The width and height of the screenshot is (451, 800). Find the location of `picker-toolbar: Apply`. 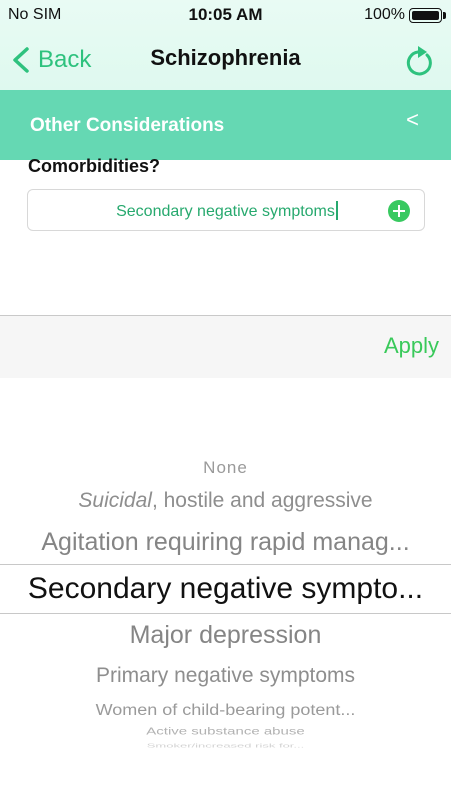

picker-toolbar: Apply is located at coordinates (225, 346).